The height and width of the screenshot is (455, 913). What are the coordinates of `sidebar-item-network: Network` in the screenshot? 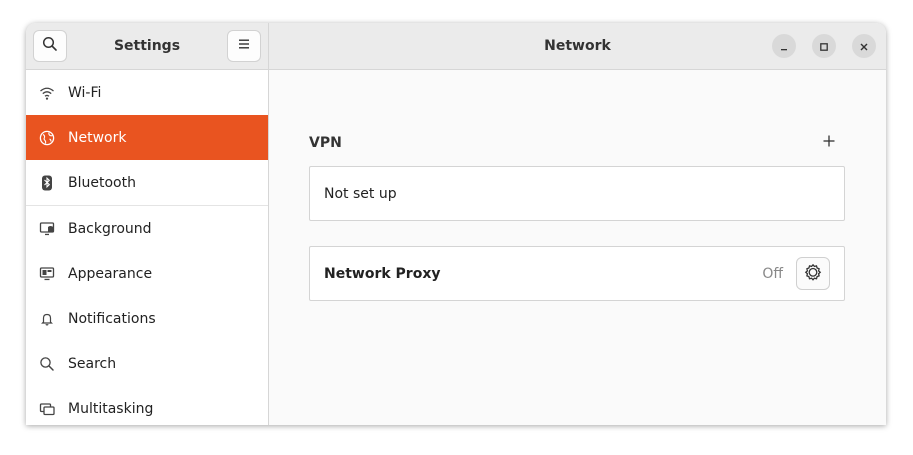 It's located at (147, 137).